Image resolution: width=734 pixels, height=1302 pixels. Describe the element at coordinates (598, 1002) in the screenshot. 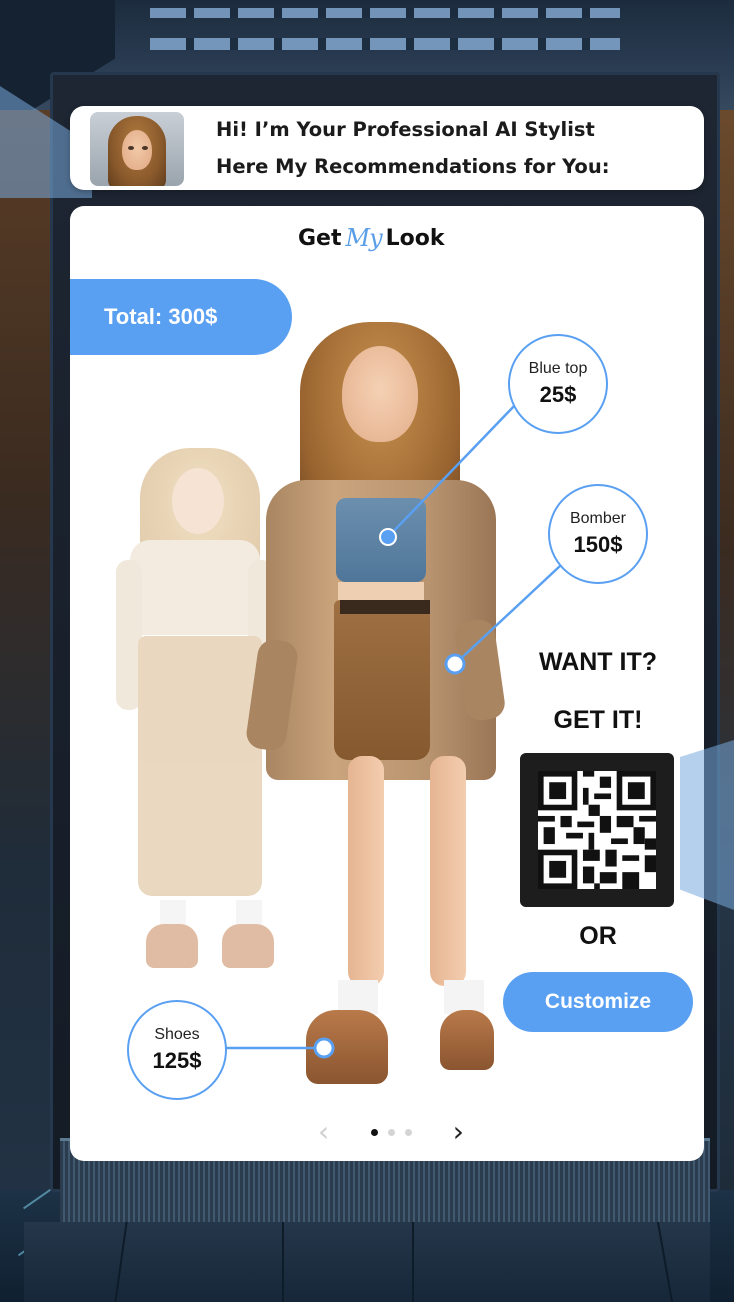

I see `customize-button: Customize` at that location.